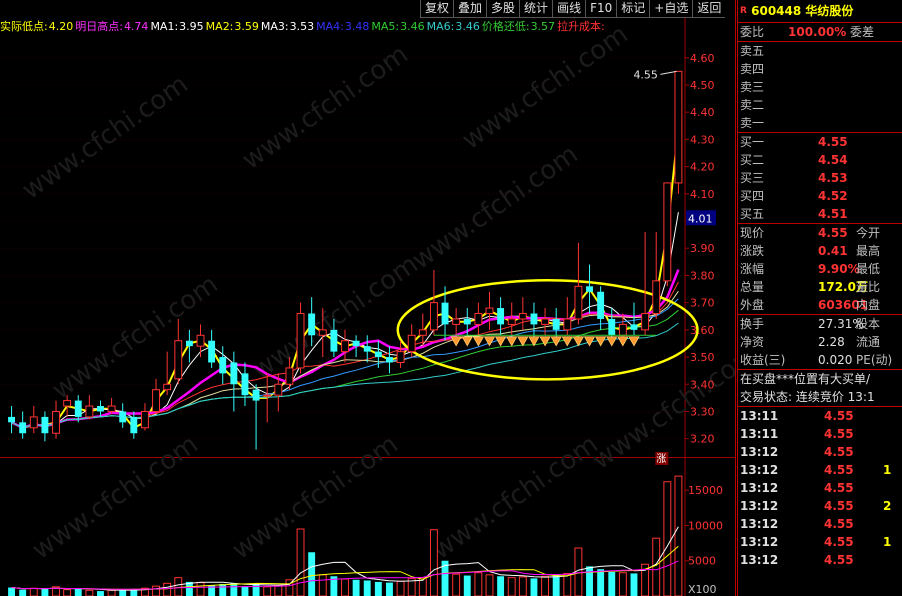 This screenshot has height=596, width=902. What do you see at coordinates (581, 26) in the screenshot?
I see `indicator-label: 拉升成本:` at bounding box center [581, 26].